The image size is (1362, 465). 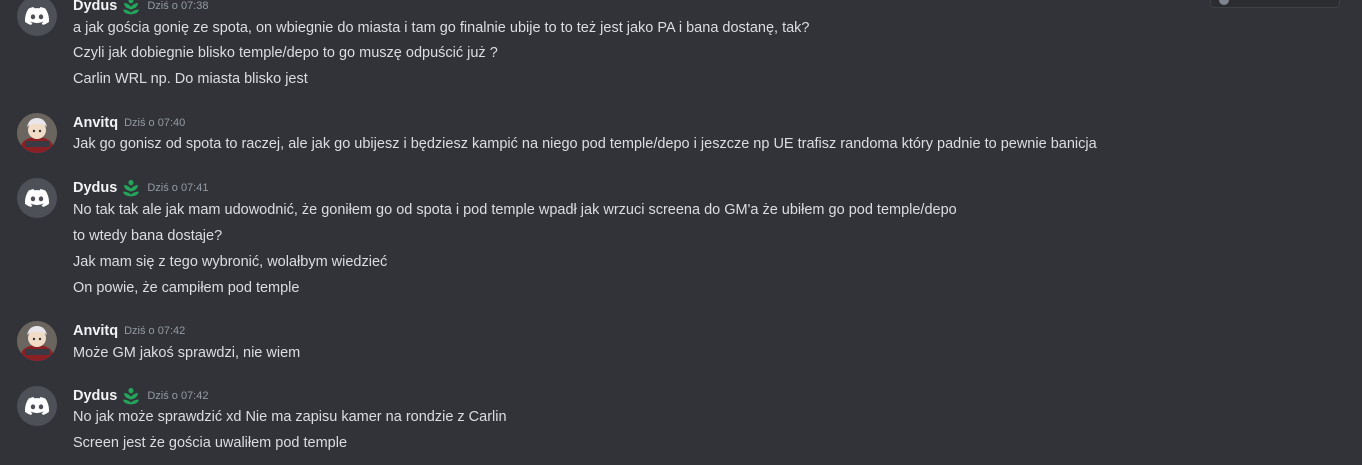 I want to click on message-line: Carlin WRL np. Do miasta blisko jest, so click(x=190, y=79).